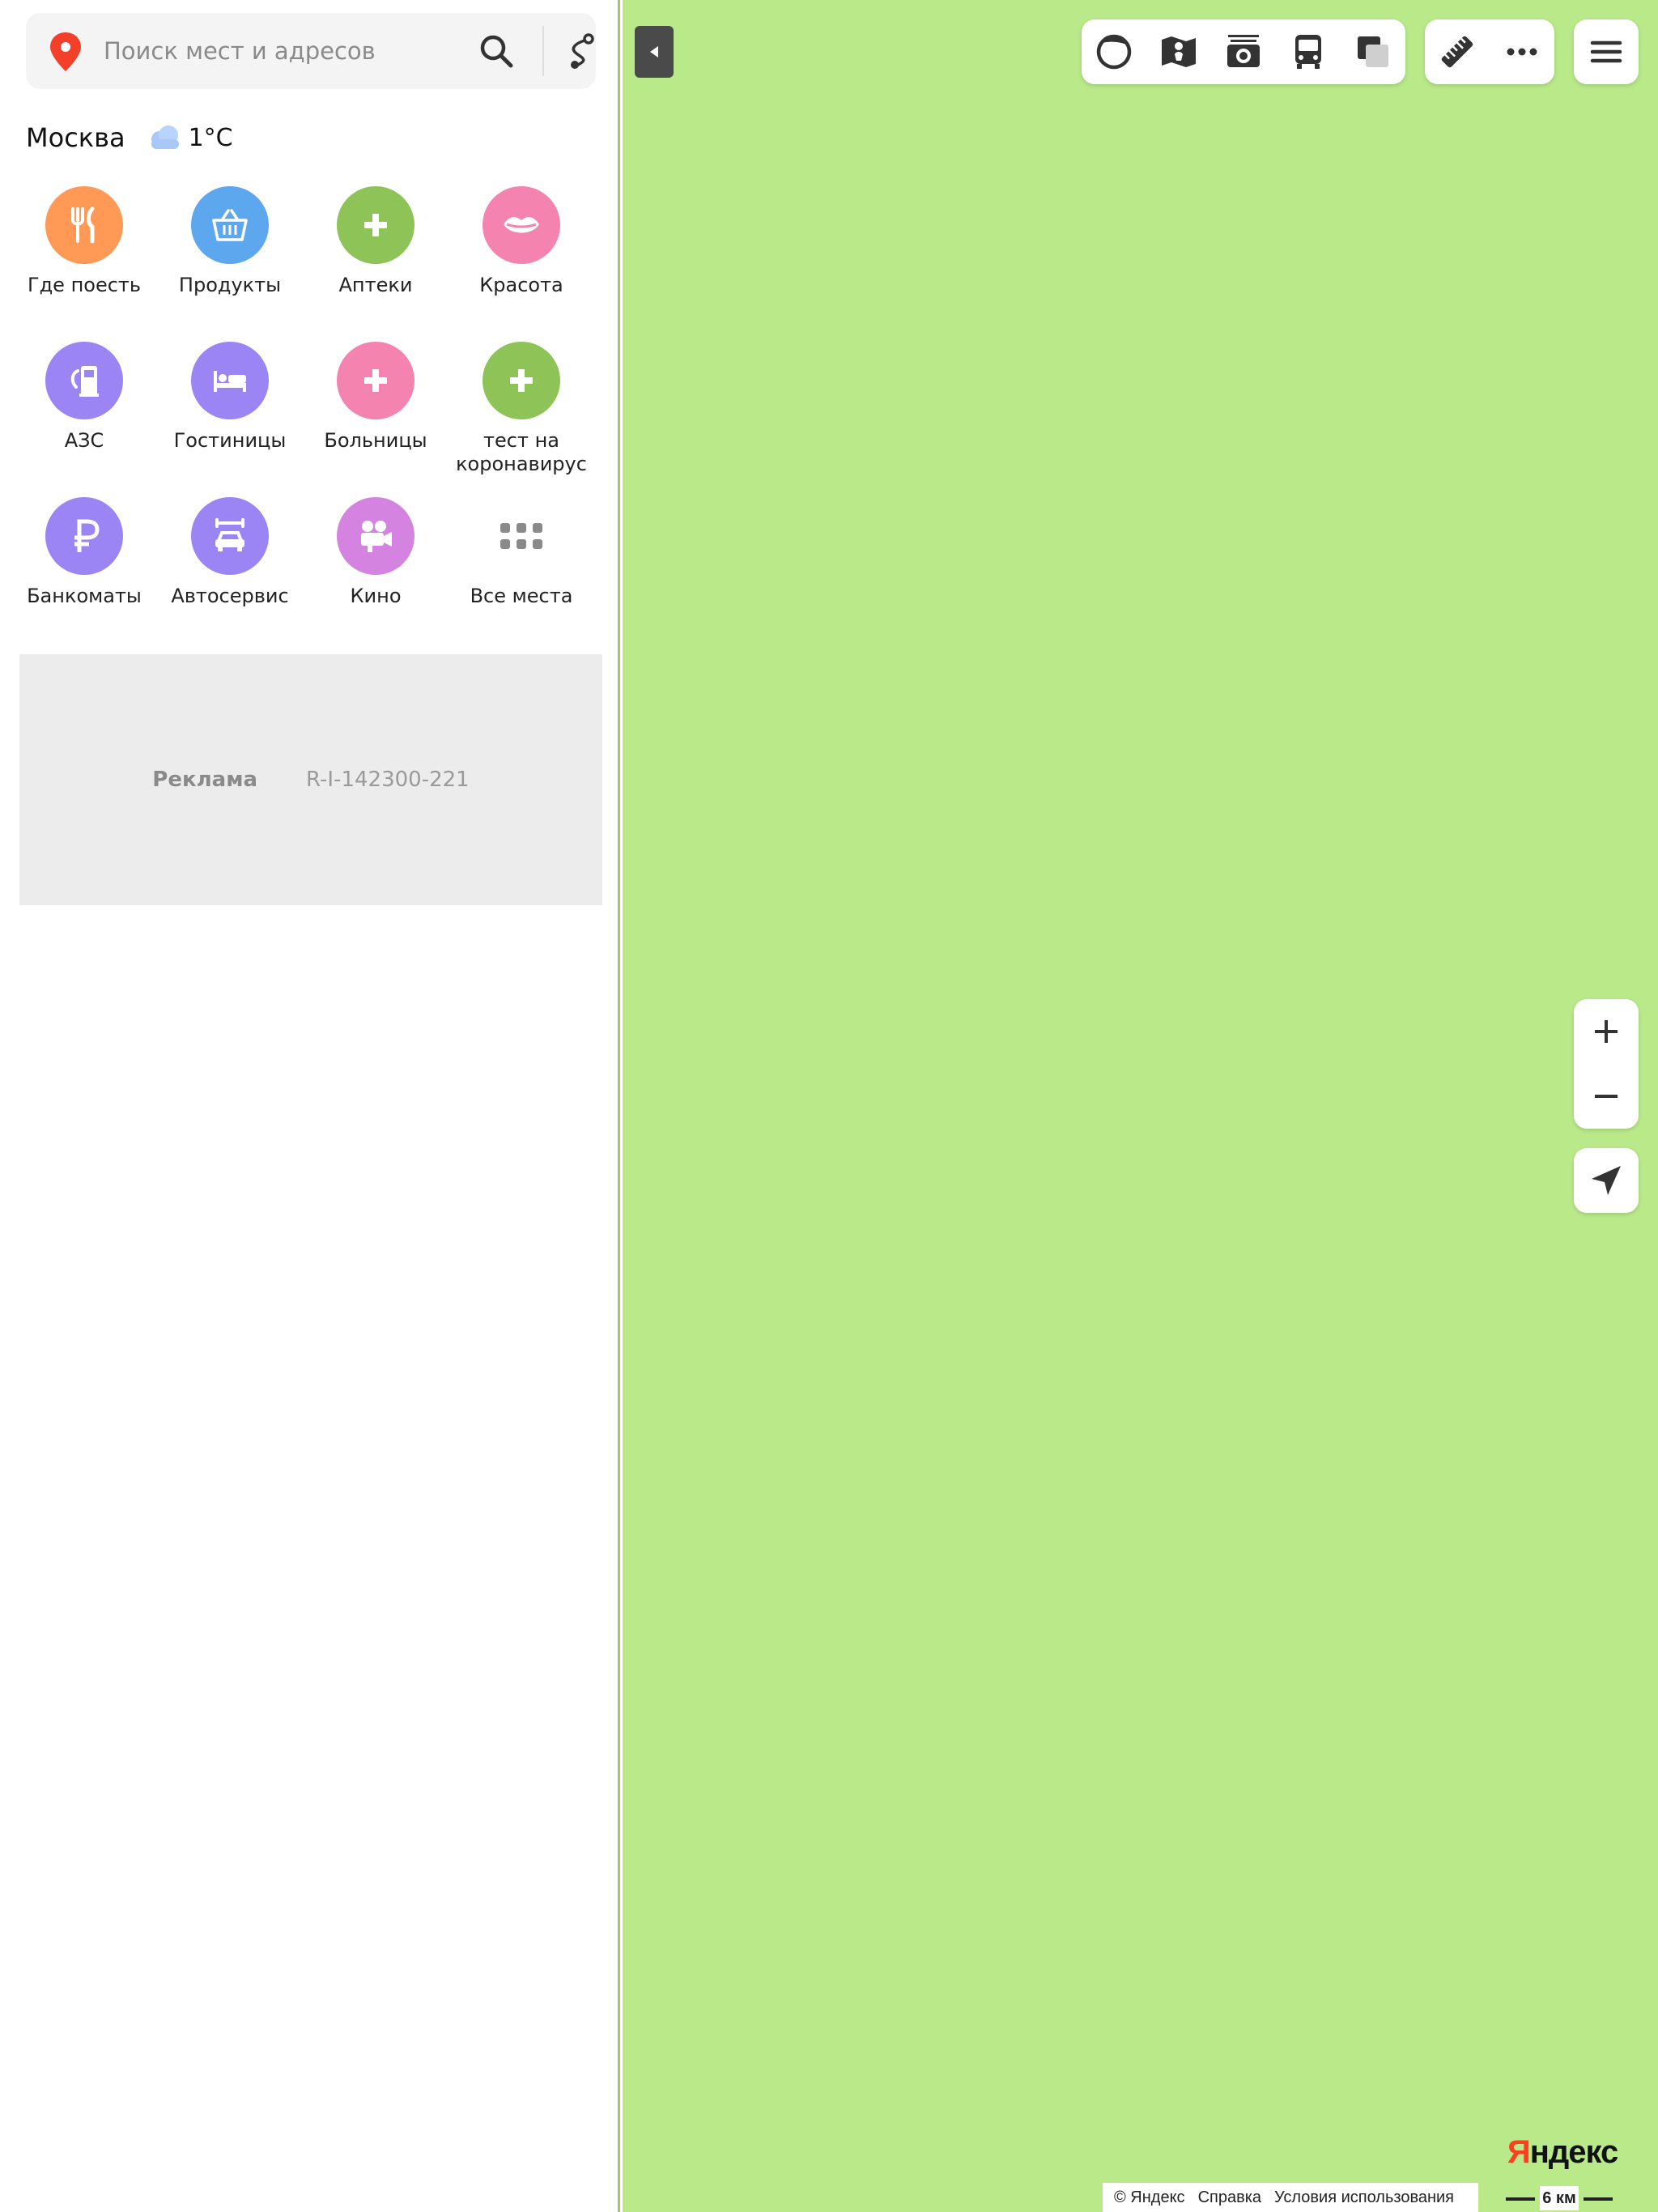 The image size is (1658, 2212). I want to click on collapse-sidebar-button, so click(654, 52).